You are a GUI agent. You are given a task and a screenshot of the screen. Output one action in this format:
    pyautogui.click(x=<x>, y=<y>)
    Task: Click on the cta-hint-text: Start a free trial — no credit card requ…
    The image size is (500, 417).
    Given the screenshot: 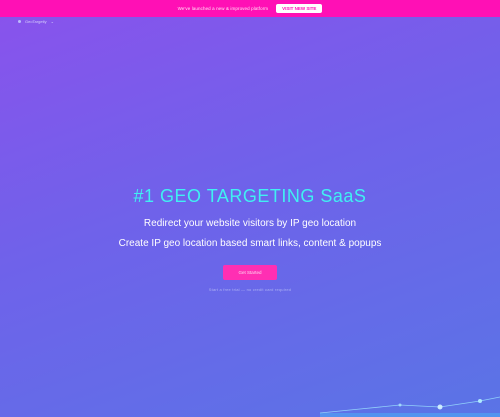 What is the action you would take?
    pyautogui.click(x=250, y=289)
    